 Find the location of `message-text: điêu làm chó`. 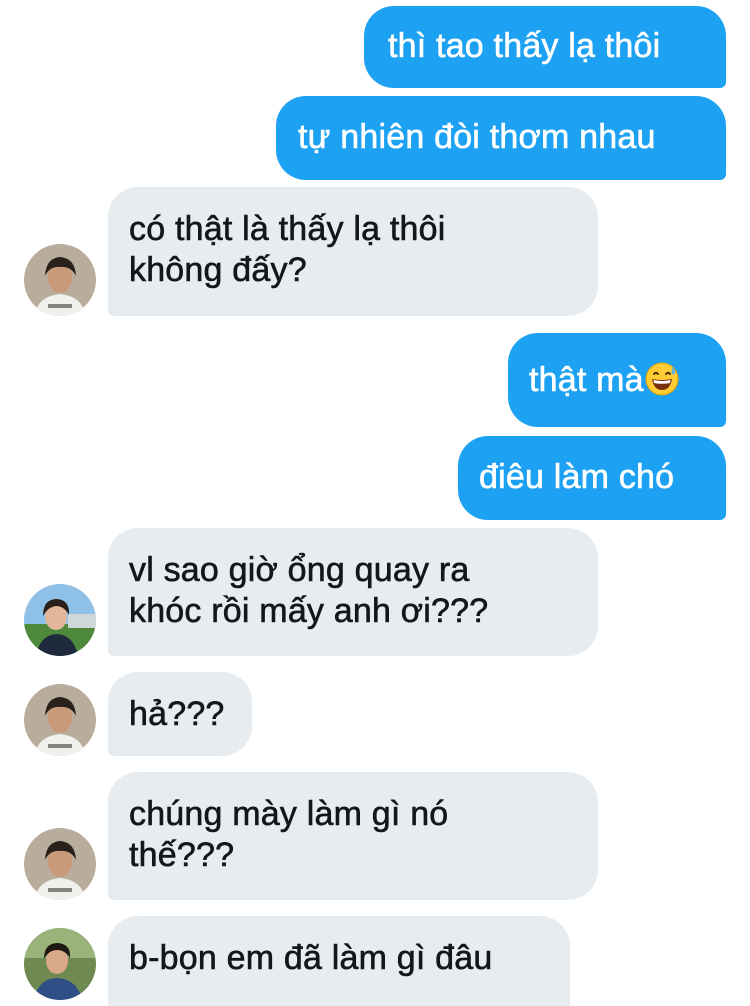

message-text: điêu làm chó is located at coordinates (577, 477).